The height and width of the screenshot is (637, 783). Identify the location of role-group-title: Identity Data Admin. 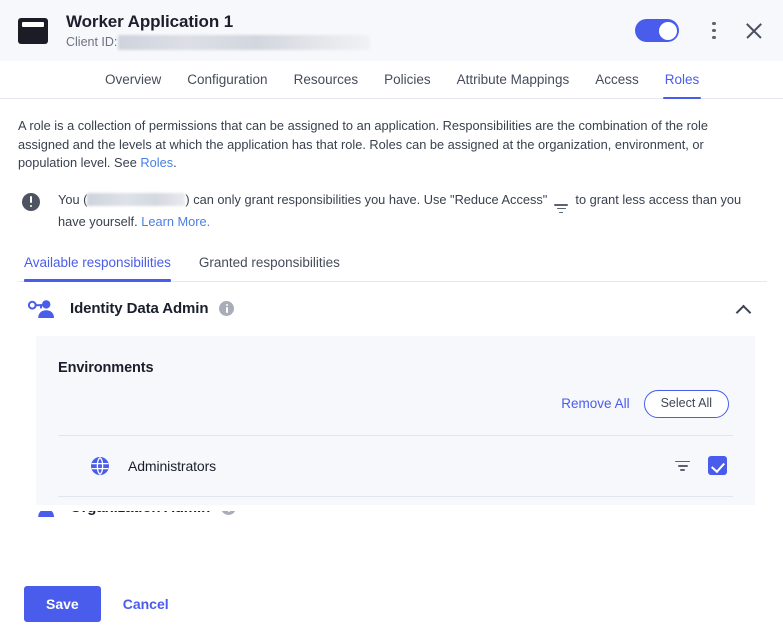
(139, 309).